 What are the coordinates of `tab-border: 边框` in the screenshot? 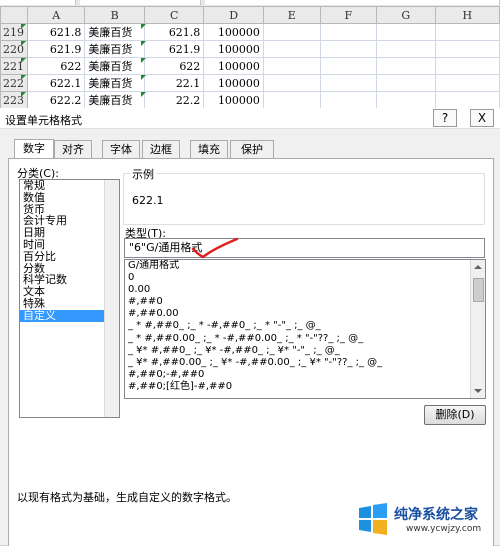 It's located at (161, 149).